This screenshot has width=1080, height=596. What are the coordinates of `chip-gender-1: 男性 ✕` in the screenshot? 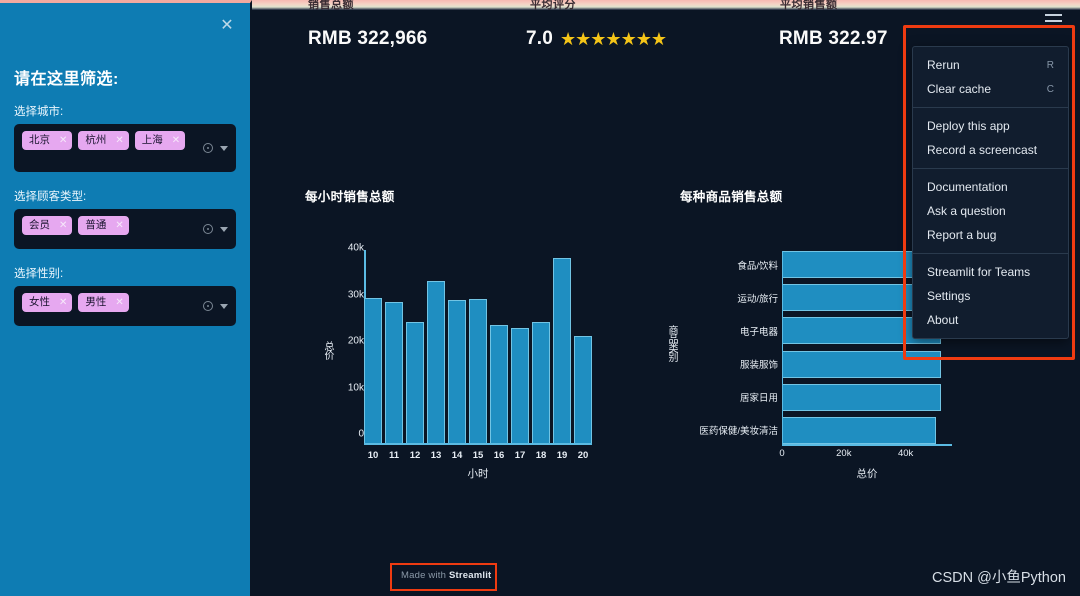 It's located at (103, 302).